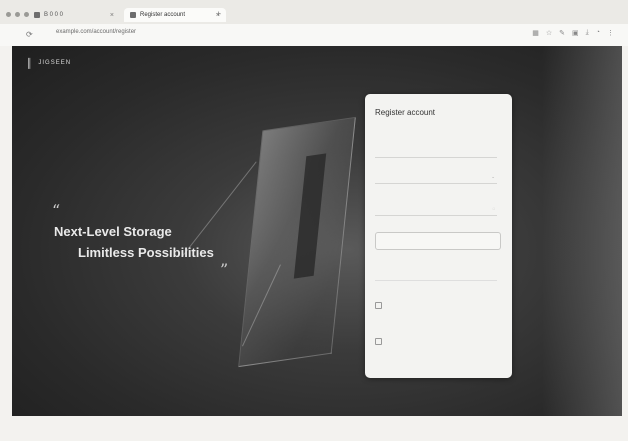  Describe the element at coordinates (562, 33) in the screenshot. I see `pen-icon: ✎` at that location.